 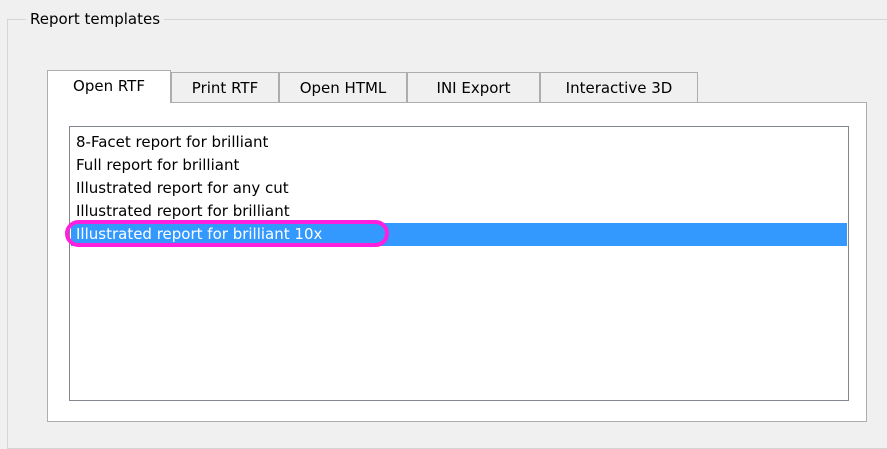 I want to click on tab-open-html: Open HTML, so click(x=343, y=87).